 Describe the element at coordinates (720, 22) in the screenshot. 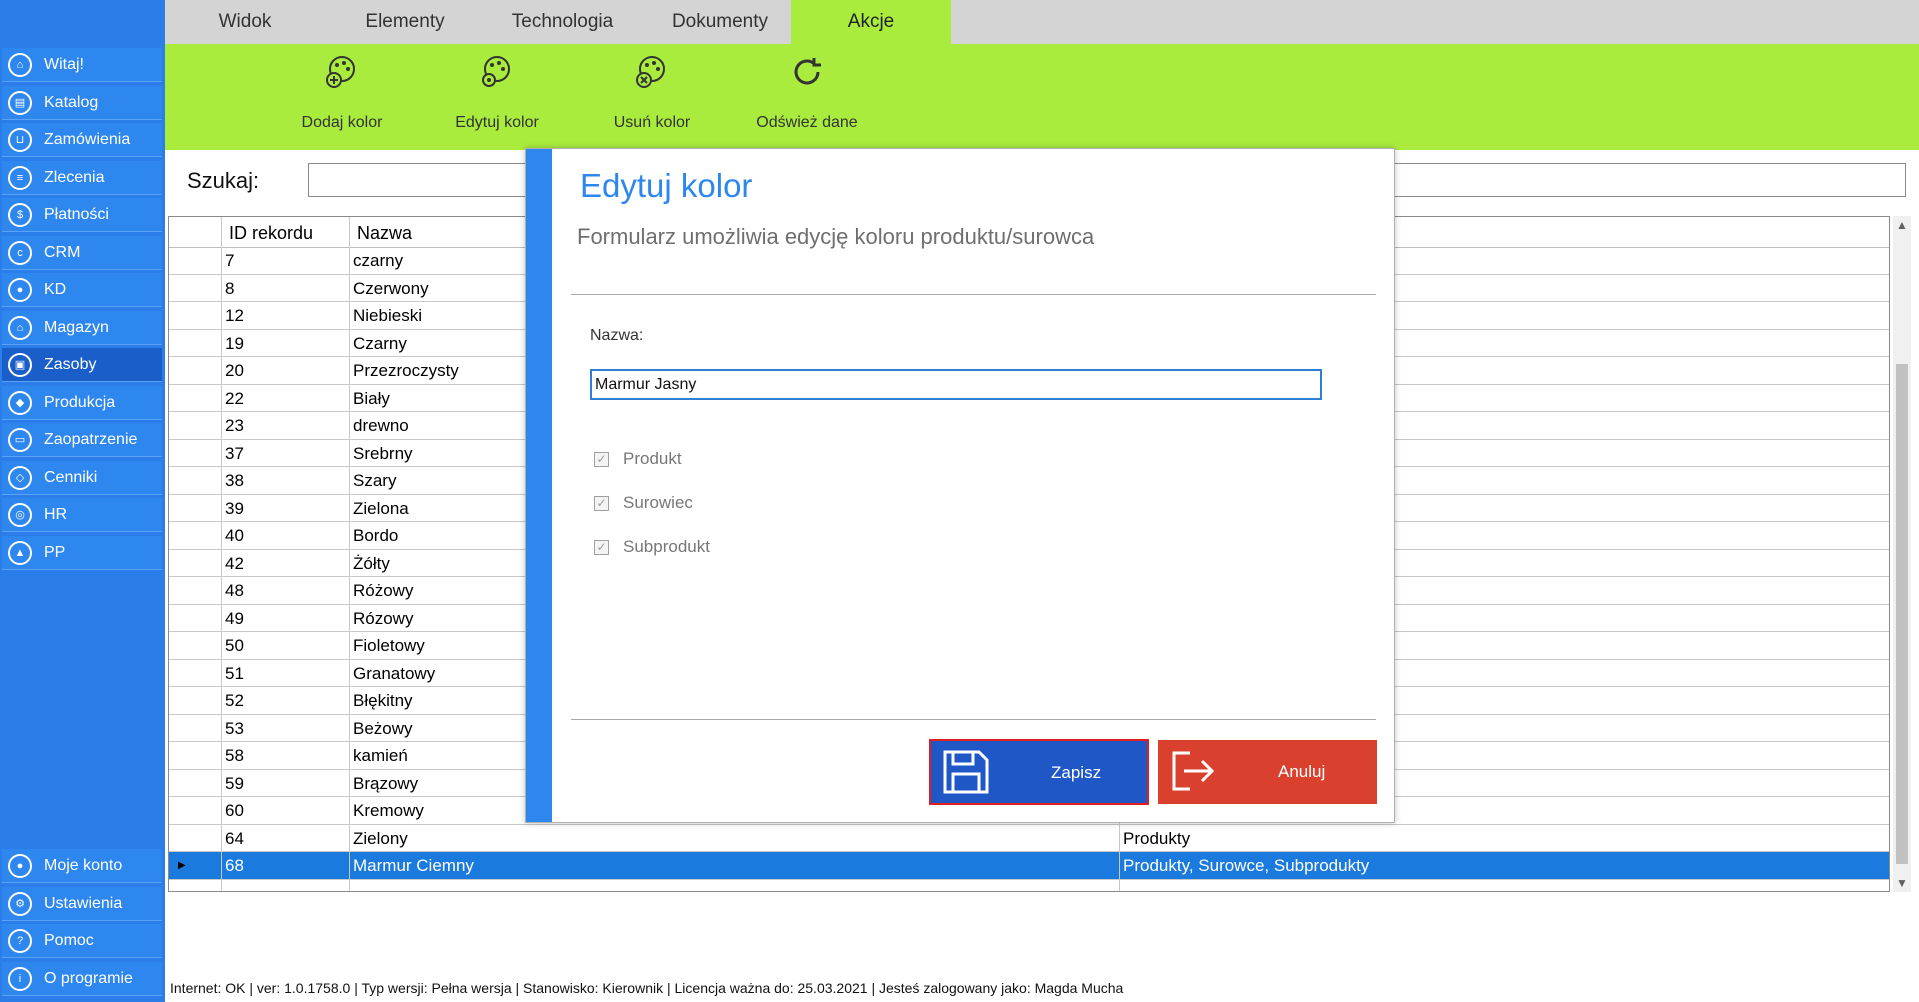

I see `tab-dokumenty: Dokumenty` at that location.